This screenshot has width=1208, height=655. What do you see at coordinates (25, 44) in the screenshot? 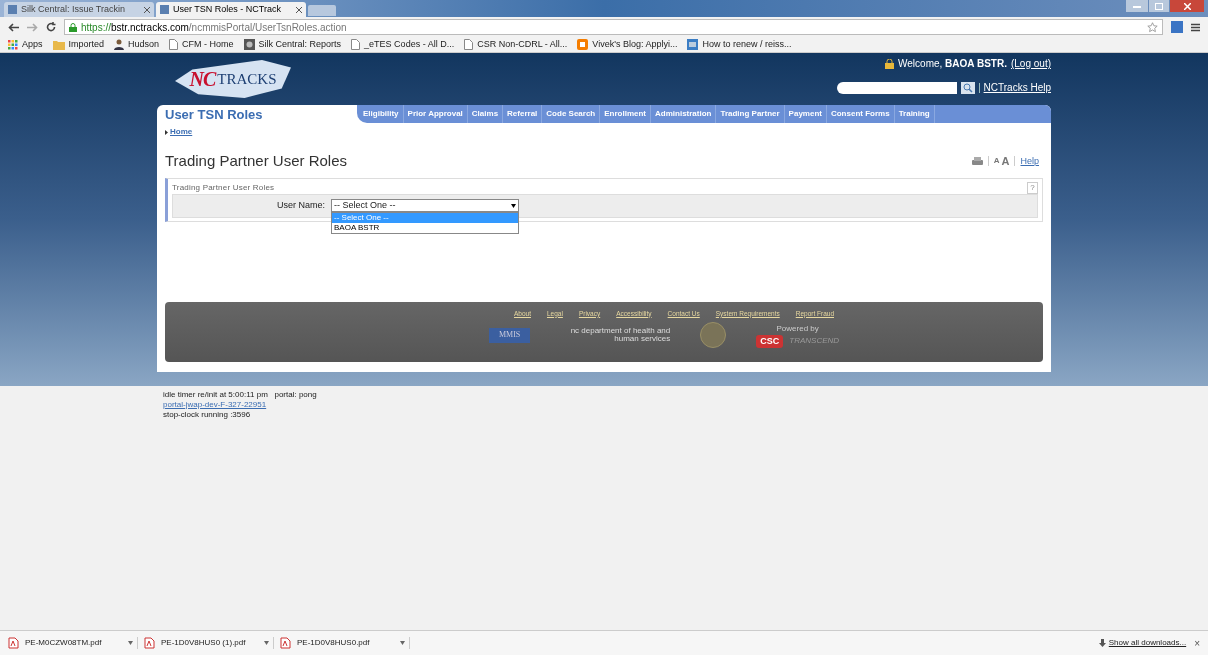
I see `bookmark: Apps` at bounding box center [25, 44].